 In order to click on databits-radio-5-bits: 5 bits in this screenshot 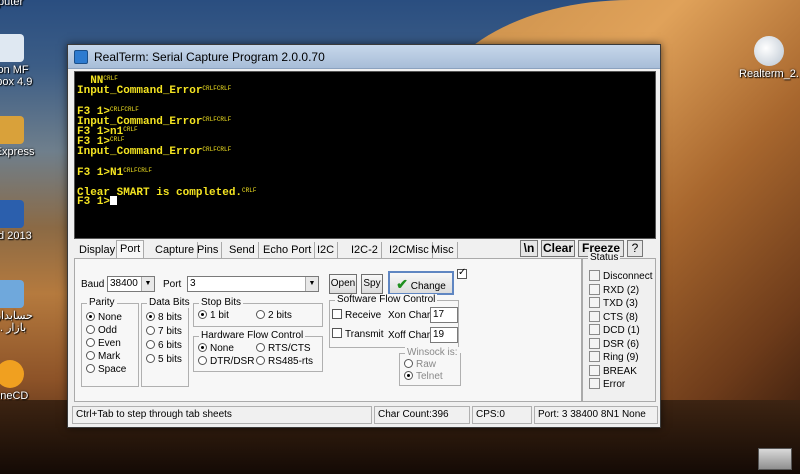, I will do `click(164, 359)`.